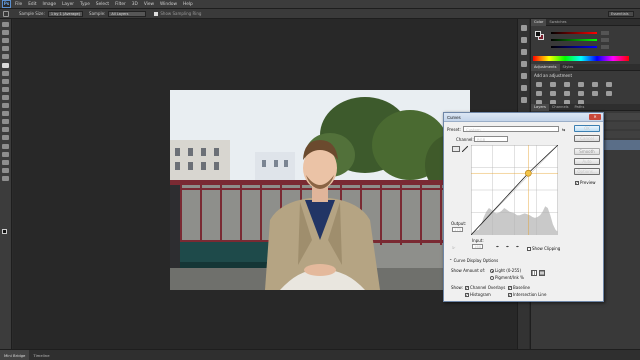 The image size is (640, 360). What do you see at coordinates (539, 93) in the screenshot?
I see `color-balance-icon` at bounding box center [539, 93].